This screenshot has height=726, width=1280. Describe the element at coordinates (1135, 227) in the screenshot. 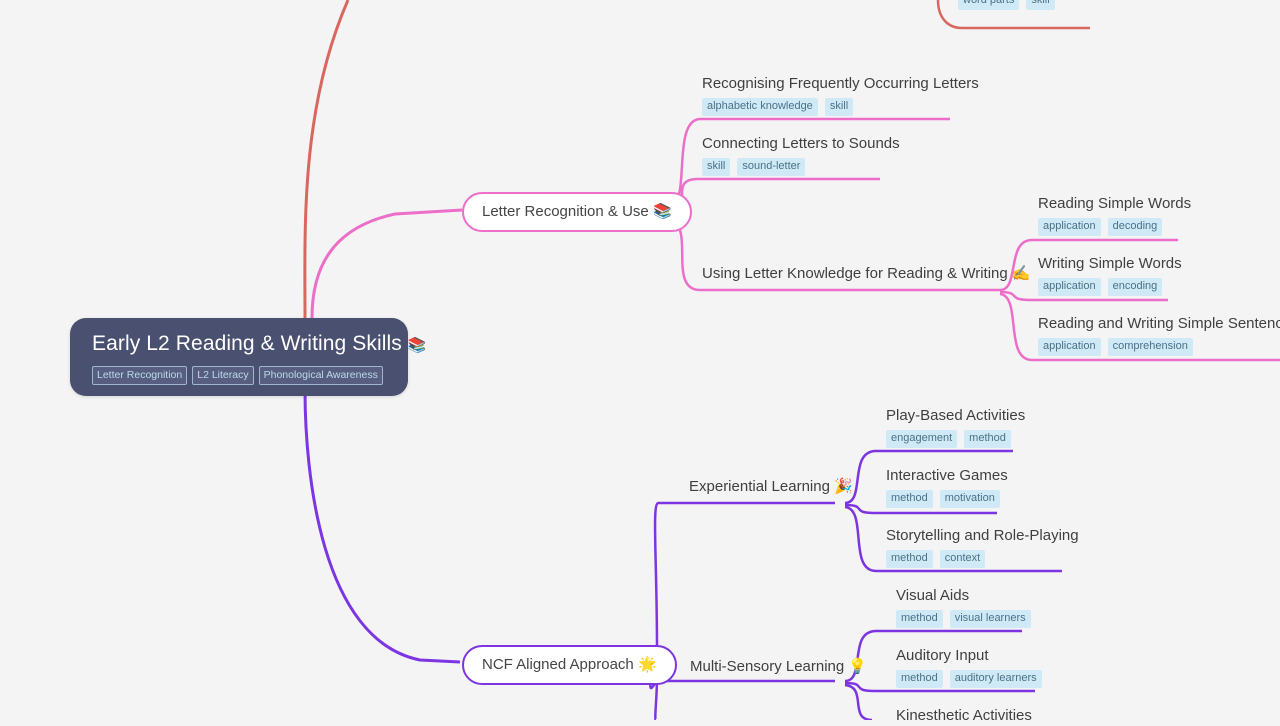

I see `leaf-tag: decoding` at that location.